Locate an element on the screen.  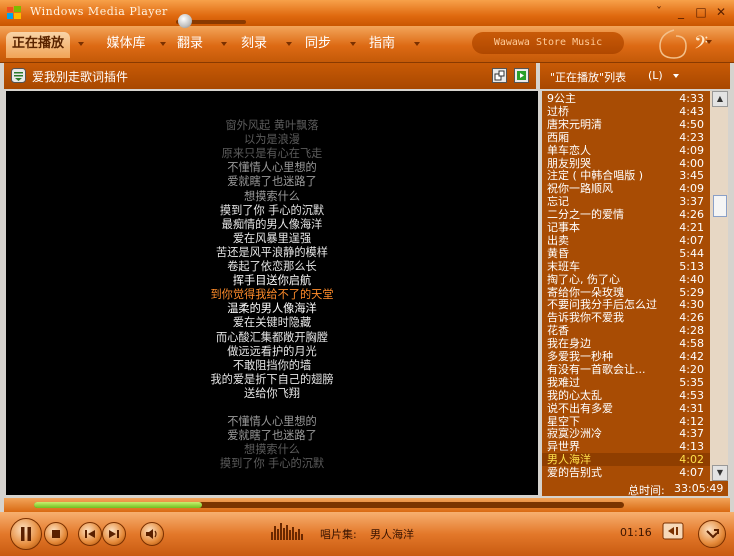
scroll-thumb is located at coordinates (720, 206).